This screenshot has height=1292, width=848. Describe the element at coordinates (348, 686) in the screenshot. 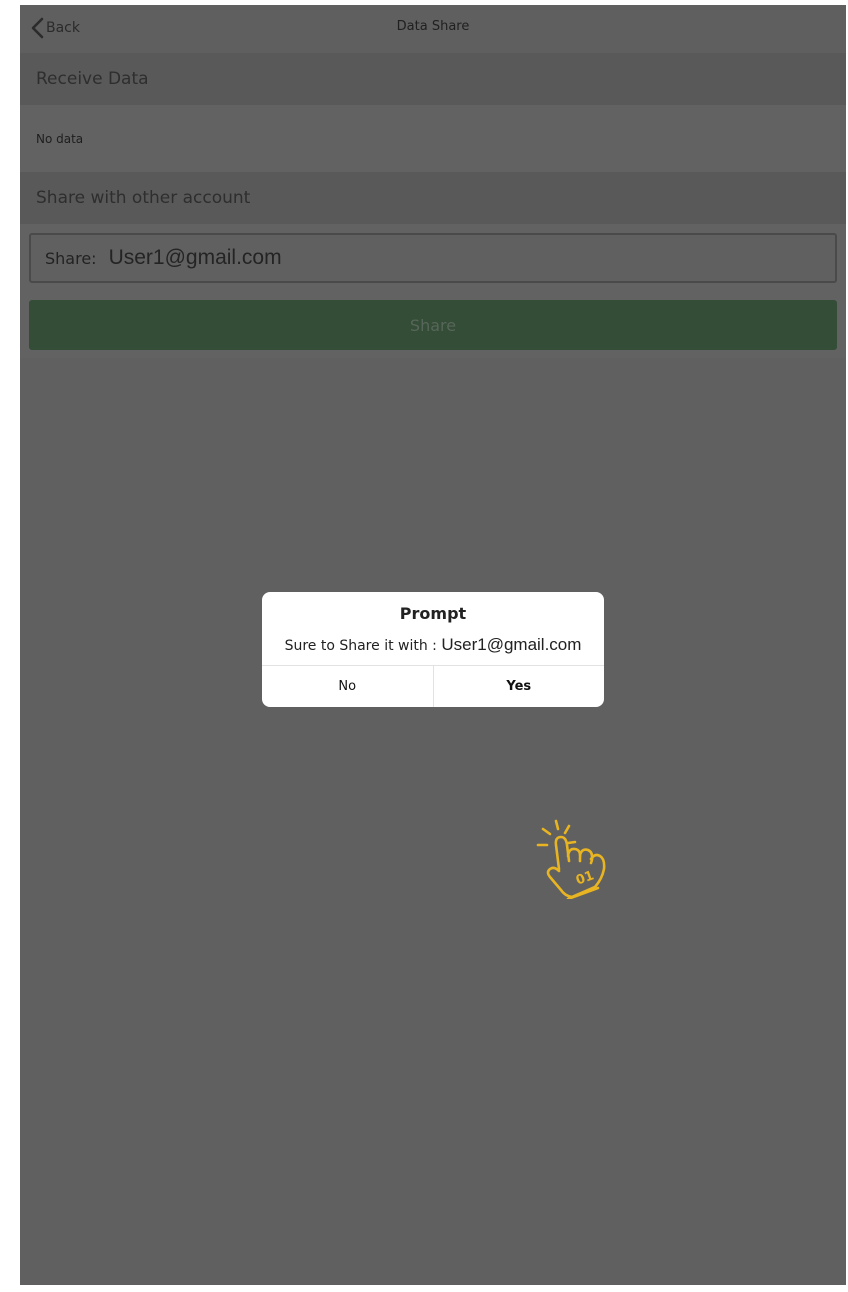

I see `no-button: No` at that location.